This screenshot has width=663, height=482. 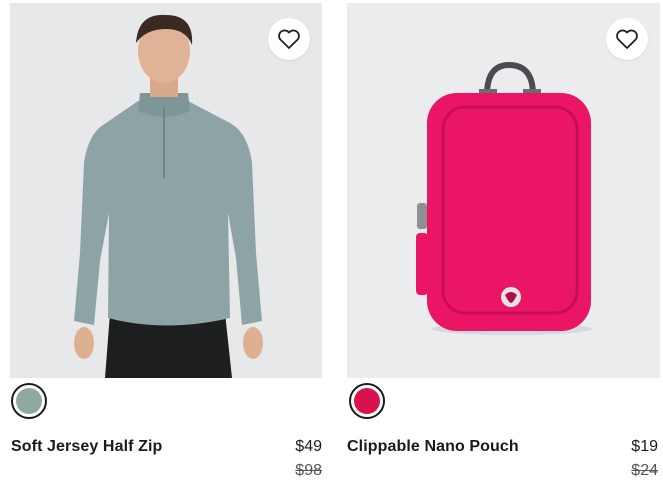 I want to click on original-price: $24, so click(x=644, y=470).